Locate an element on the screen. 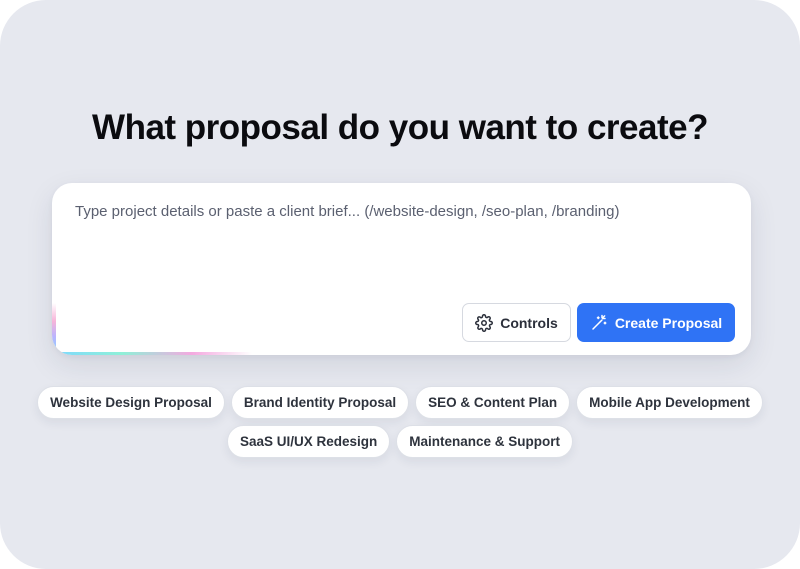 This screenshot has height=569, width=800. magic-wand-icon is located at coordinates (599, 323).